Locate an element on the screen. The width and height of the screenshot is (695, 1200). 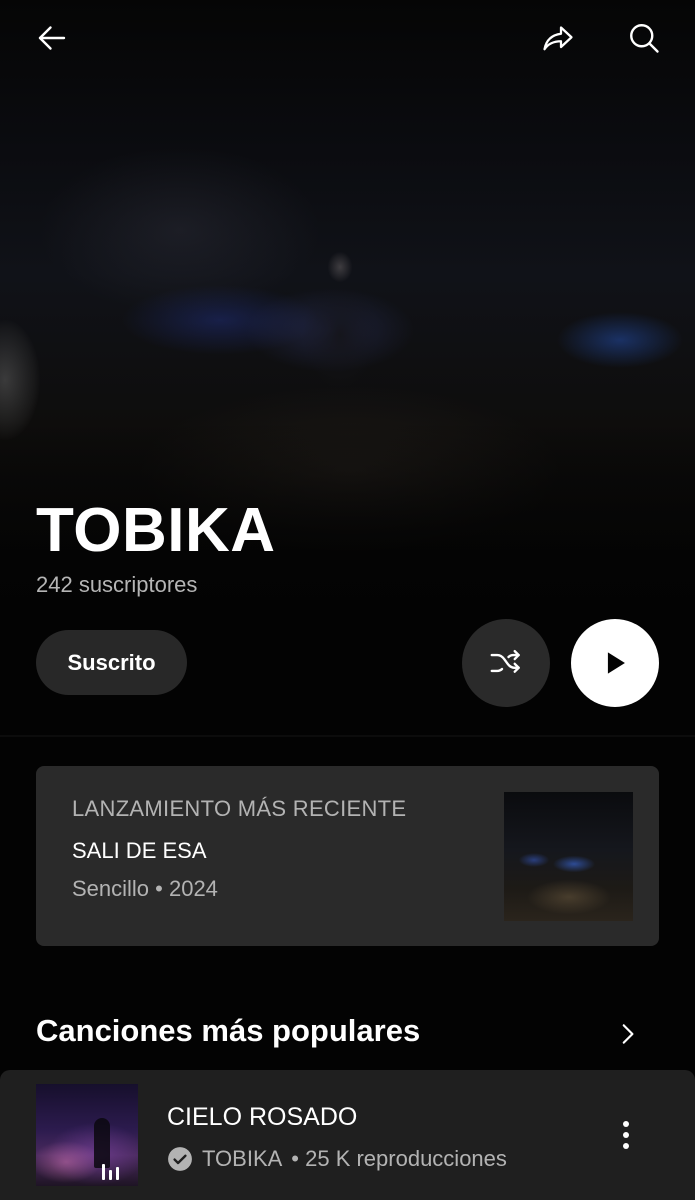
share-button is located at coordinates (558, 38).